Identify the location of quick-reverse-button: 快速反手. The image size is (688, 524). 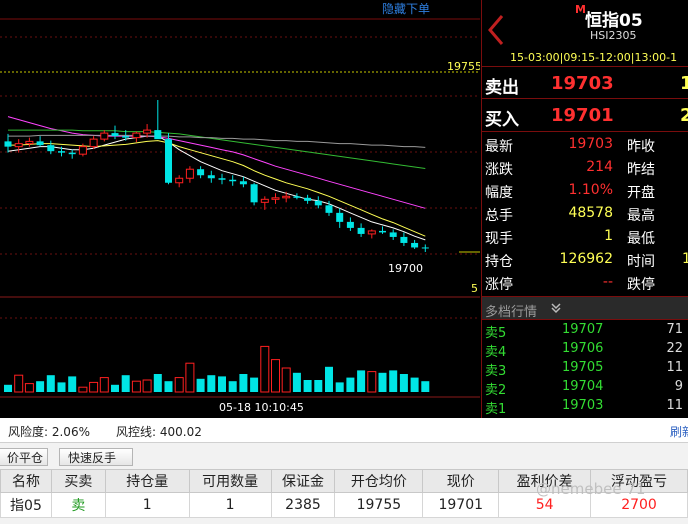
(96, 457).